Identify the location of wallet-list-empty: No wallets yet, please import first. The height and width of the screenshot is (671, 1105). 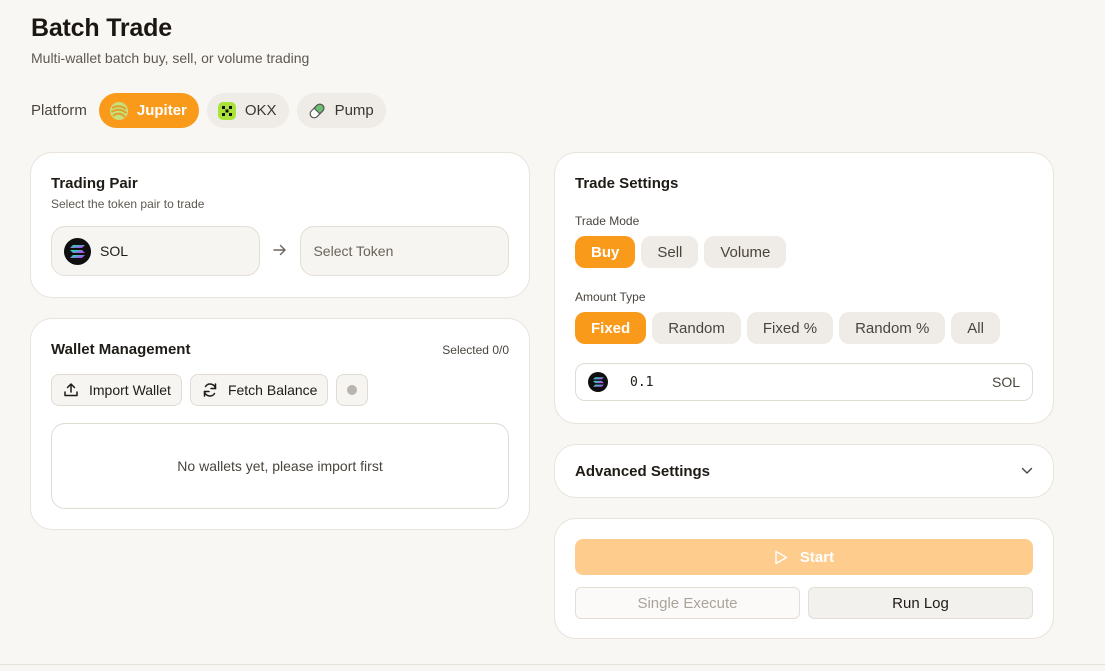
(280, 466).